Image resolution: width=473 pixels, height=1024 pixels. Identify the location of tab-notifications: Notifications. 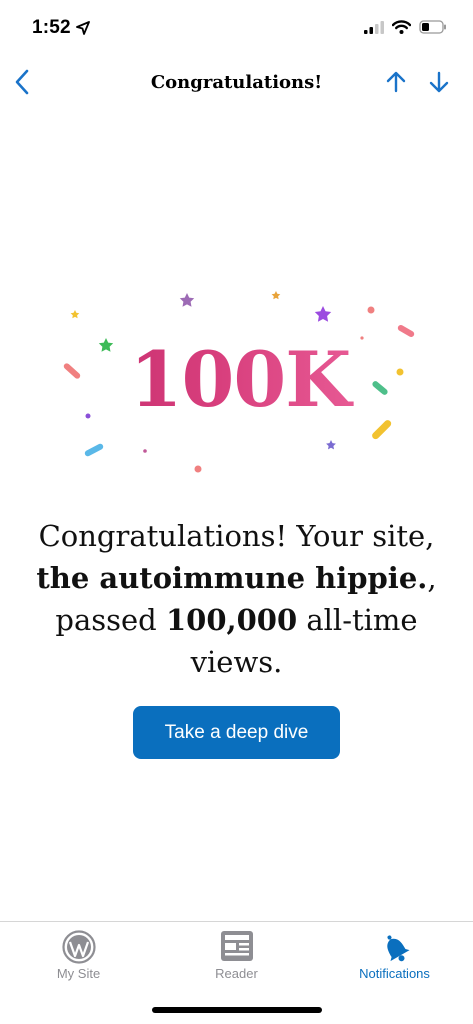
(394, 957).